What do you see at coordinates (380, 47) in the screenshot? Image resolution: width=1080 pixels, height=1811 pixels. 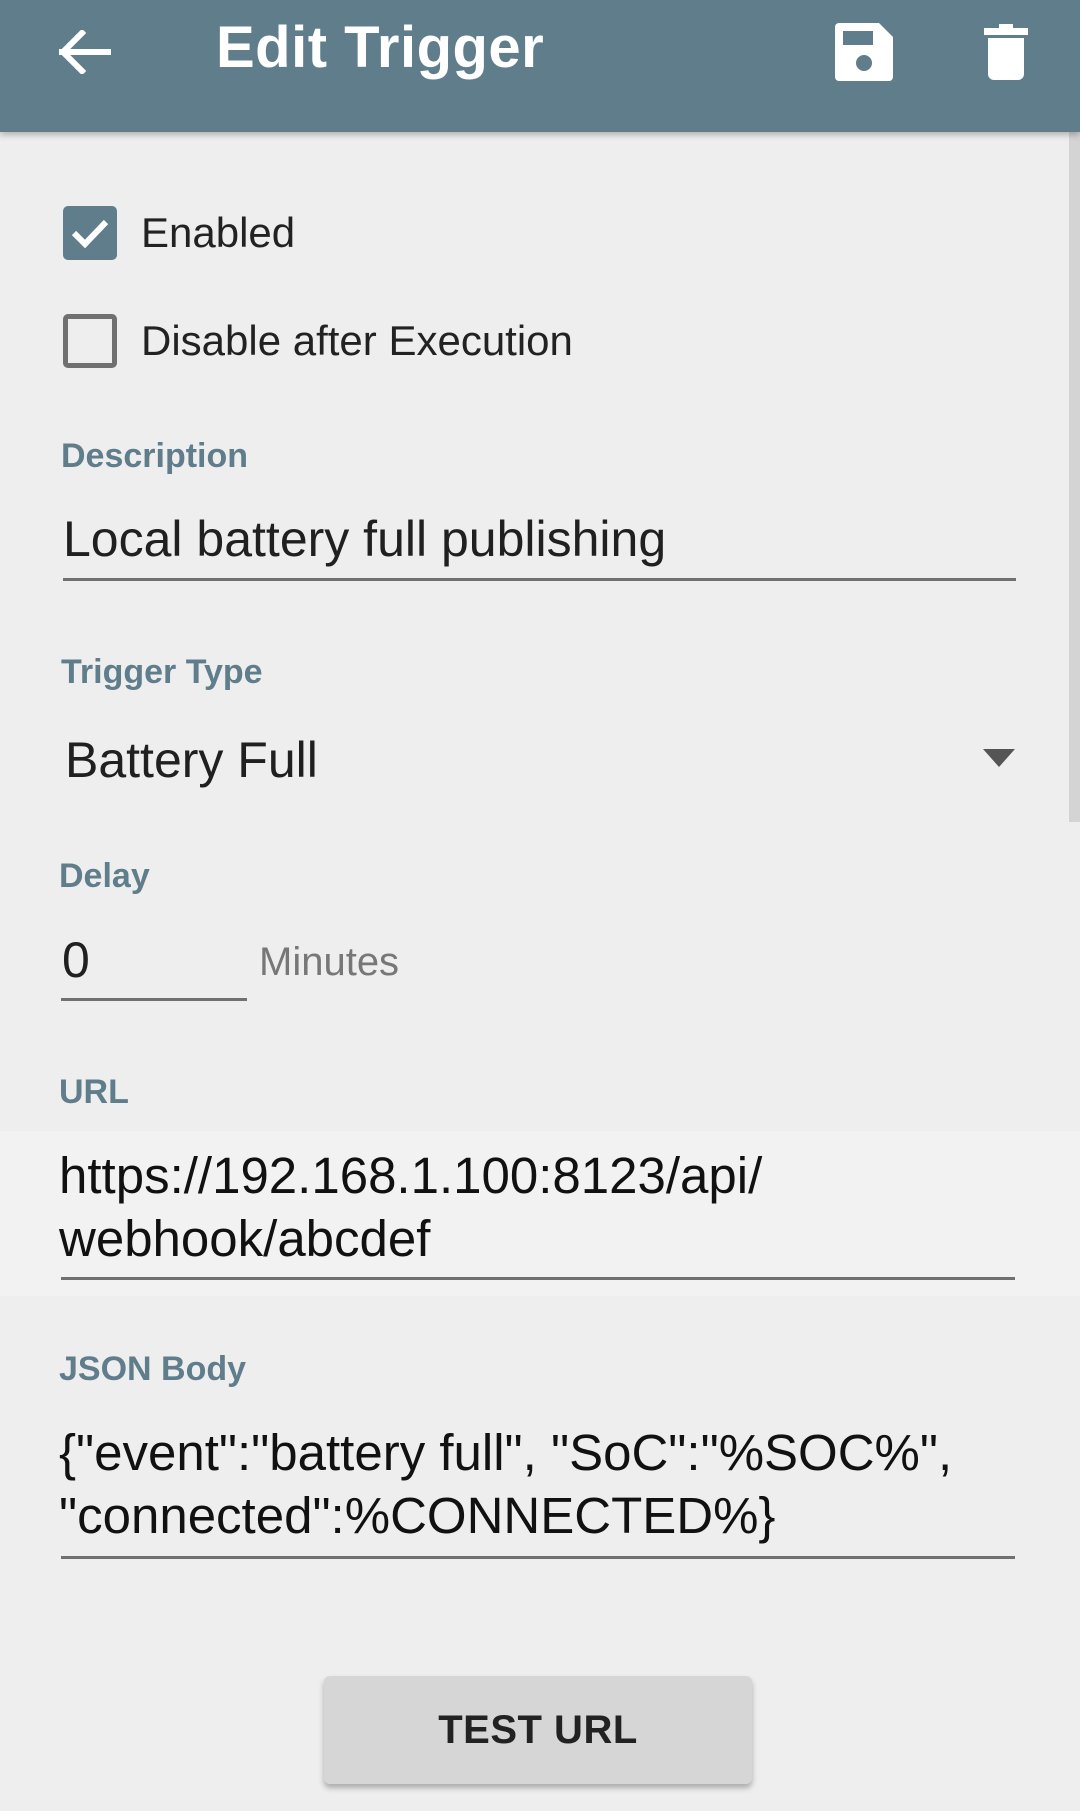 I see `page-title: Edit Trigger` at bounding box center [380, 47].